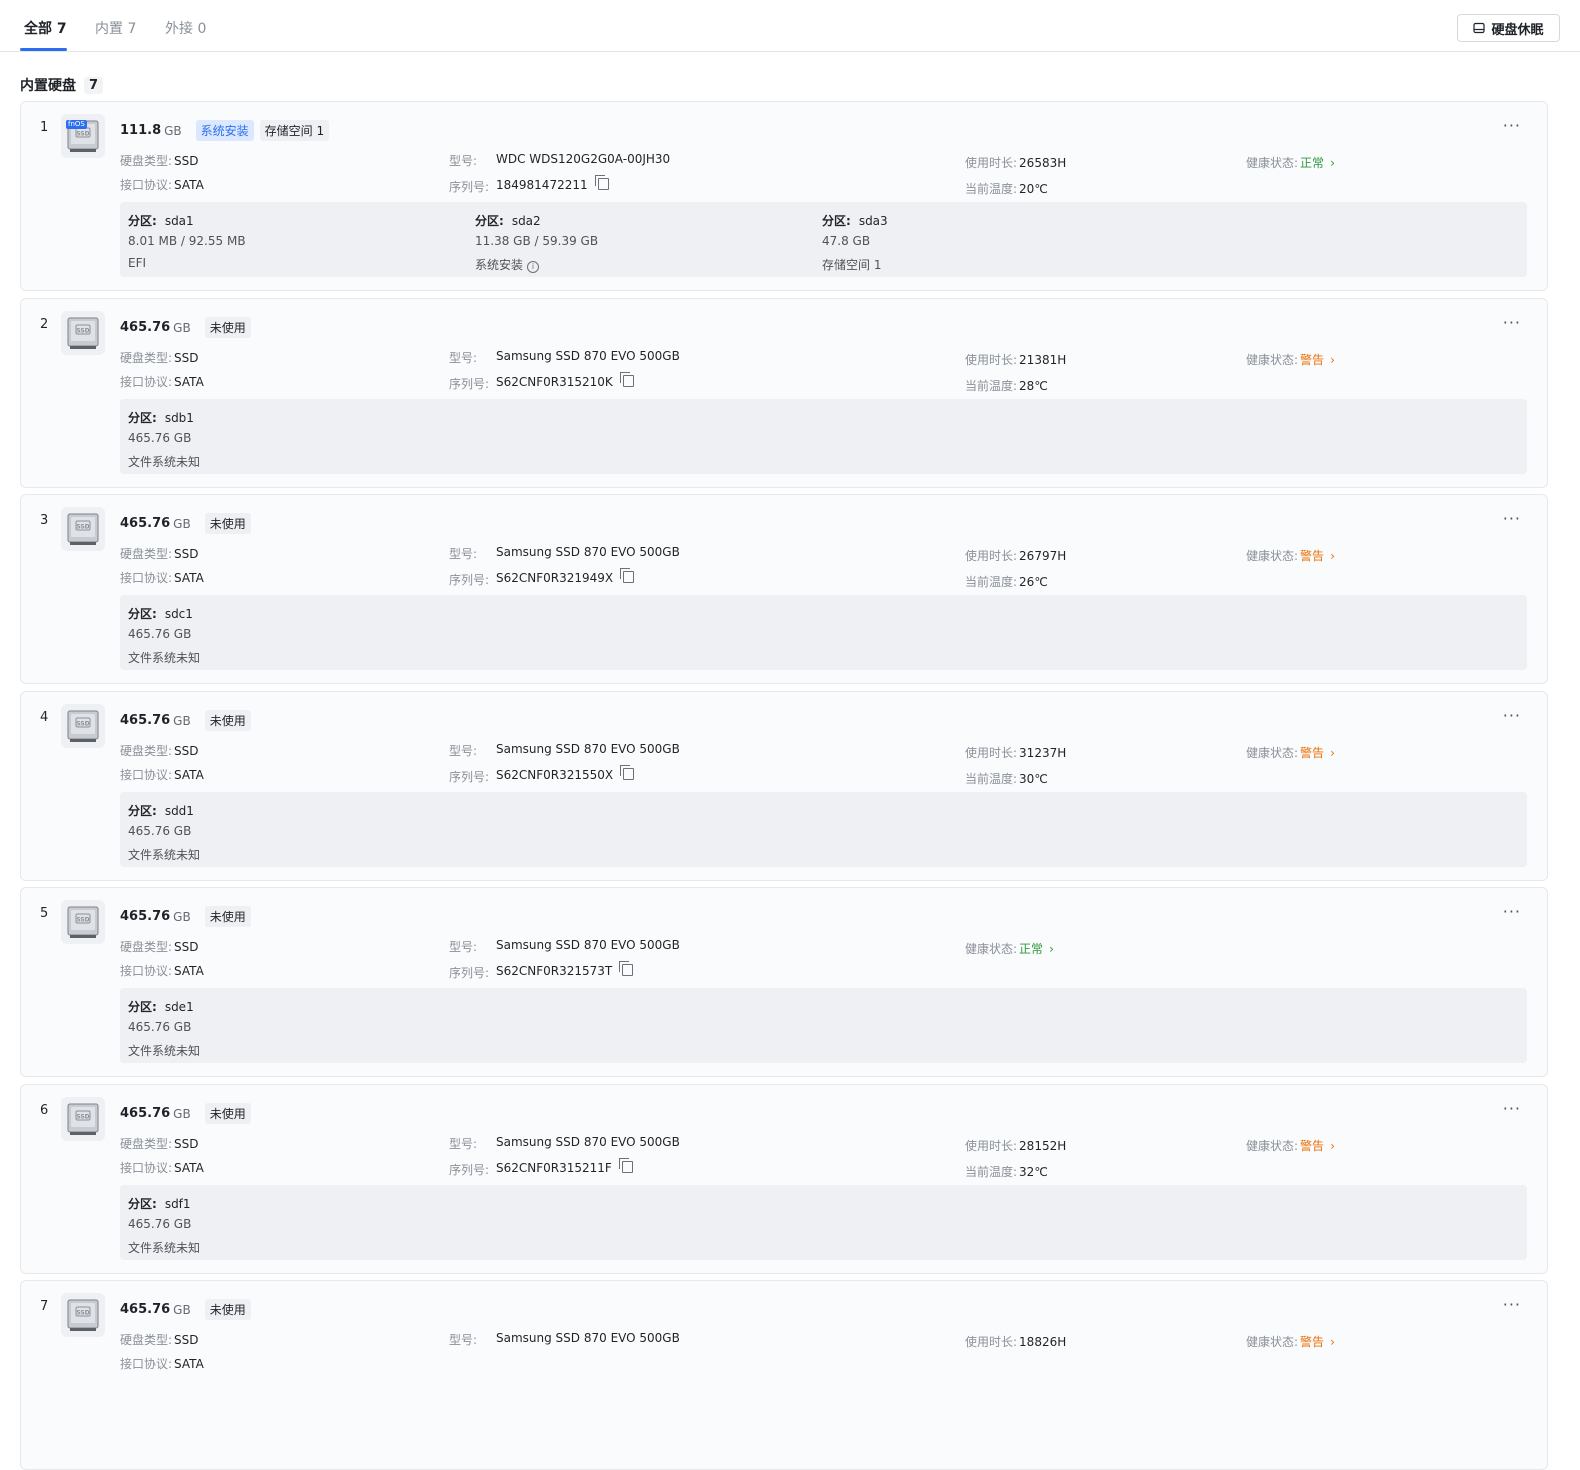  Describe the element at coordinates (164, 1051) in the screenshot. I see `partition-fs: 文件系统未知` at that location.